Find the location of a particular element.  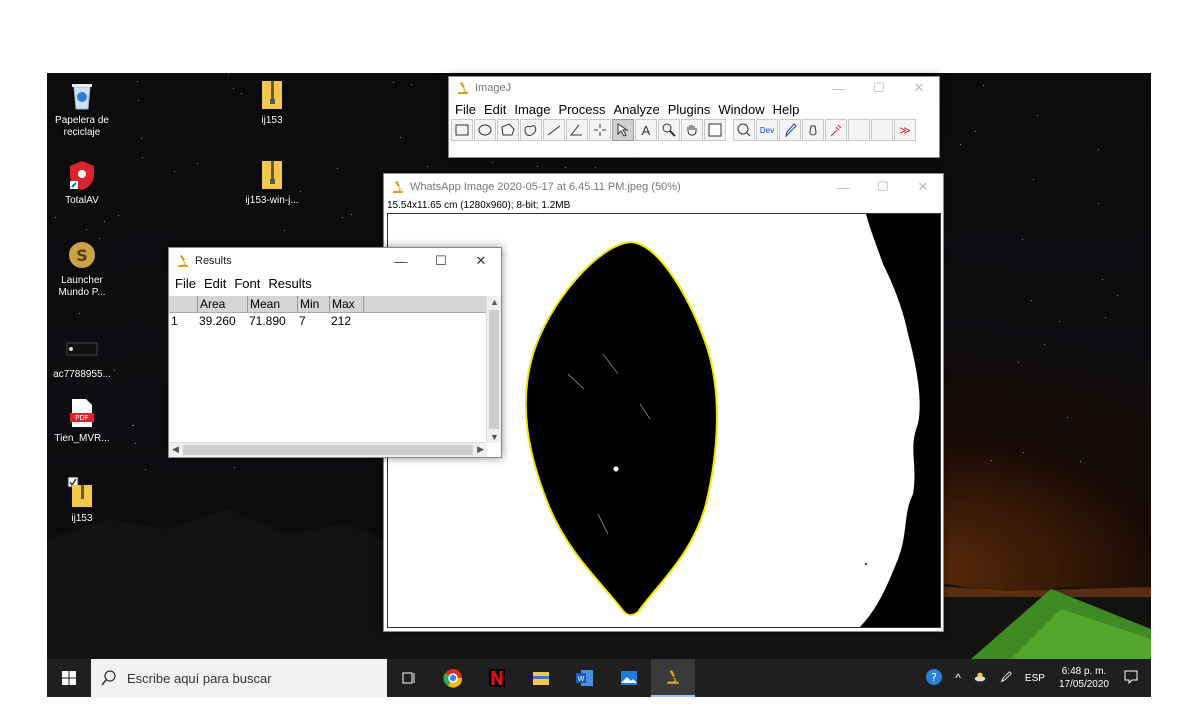

rectangle-tool-icon is located at coordinates (462, 130).